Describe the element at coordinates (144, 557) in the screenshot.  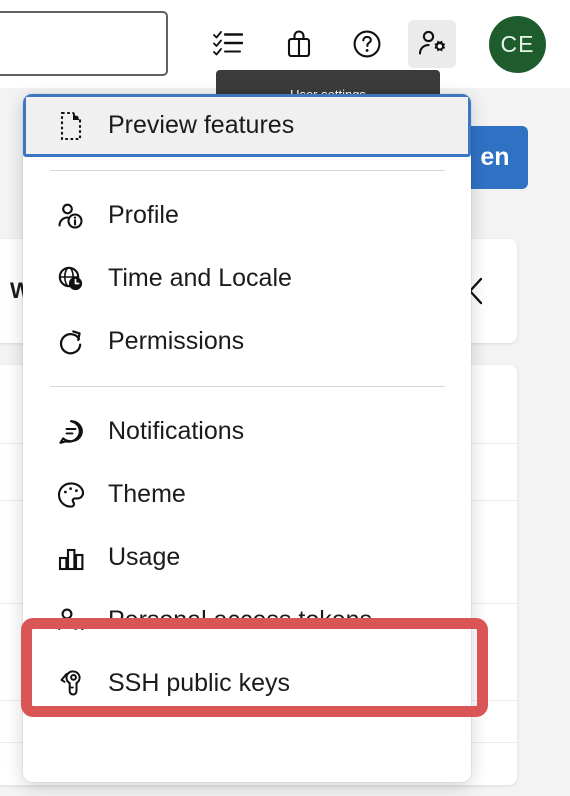
I see `menu-item-label: Usage` at that location.